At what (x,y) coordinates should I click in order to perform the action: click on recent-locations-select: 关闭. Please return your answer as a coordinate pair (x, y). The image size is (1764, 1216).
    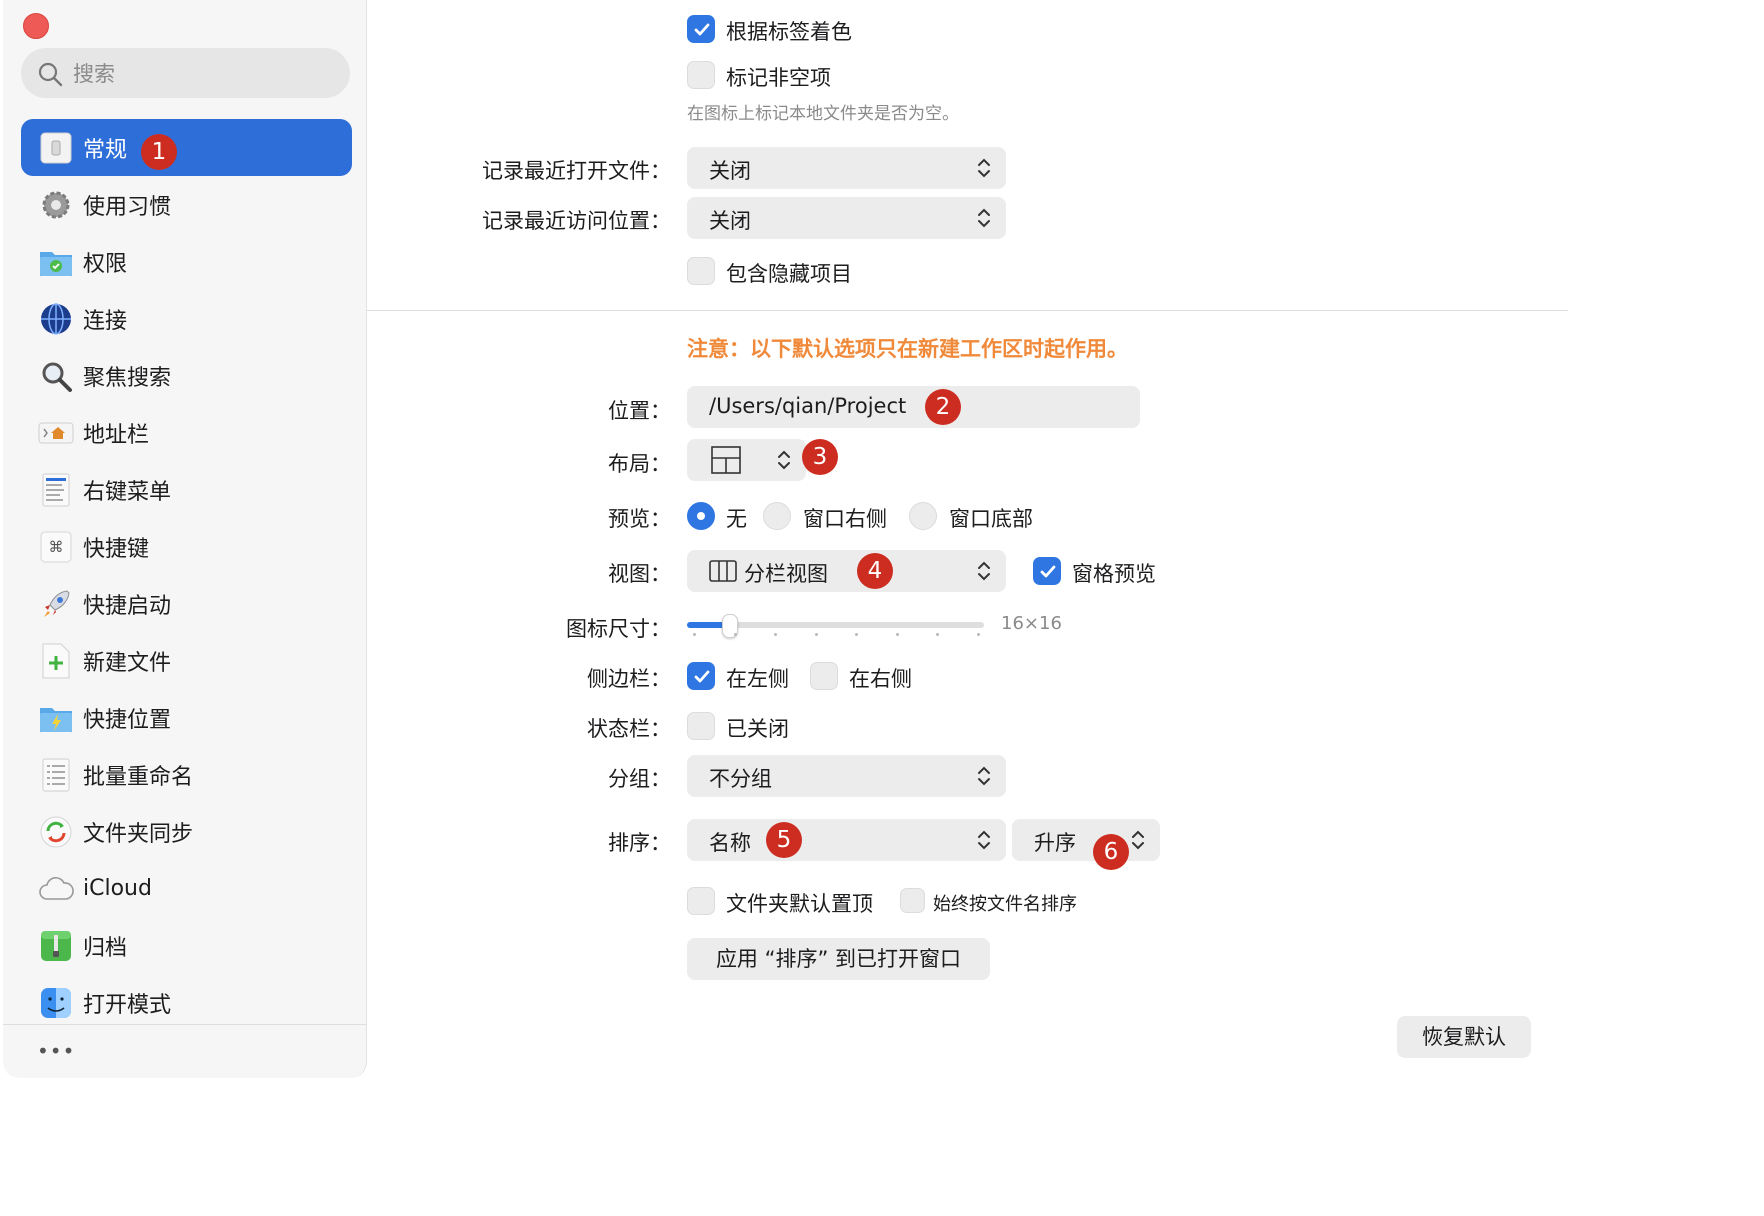
    Looking at the image, I should click on (846, 218).